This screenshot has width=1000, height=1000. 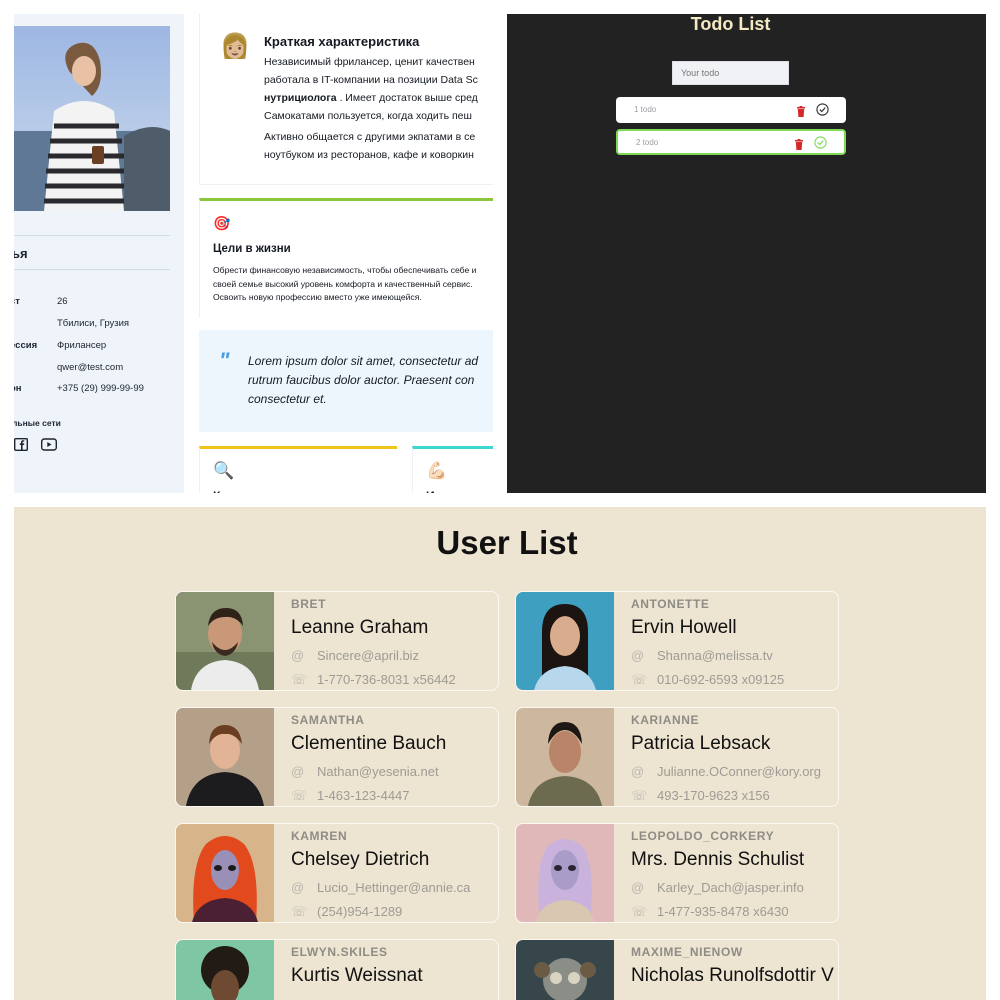 I want to click on email-row: @ Julianne.OConner@kory.org, so click(x=726, y=771).